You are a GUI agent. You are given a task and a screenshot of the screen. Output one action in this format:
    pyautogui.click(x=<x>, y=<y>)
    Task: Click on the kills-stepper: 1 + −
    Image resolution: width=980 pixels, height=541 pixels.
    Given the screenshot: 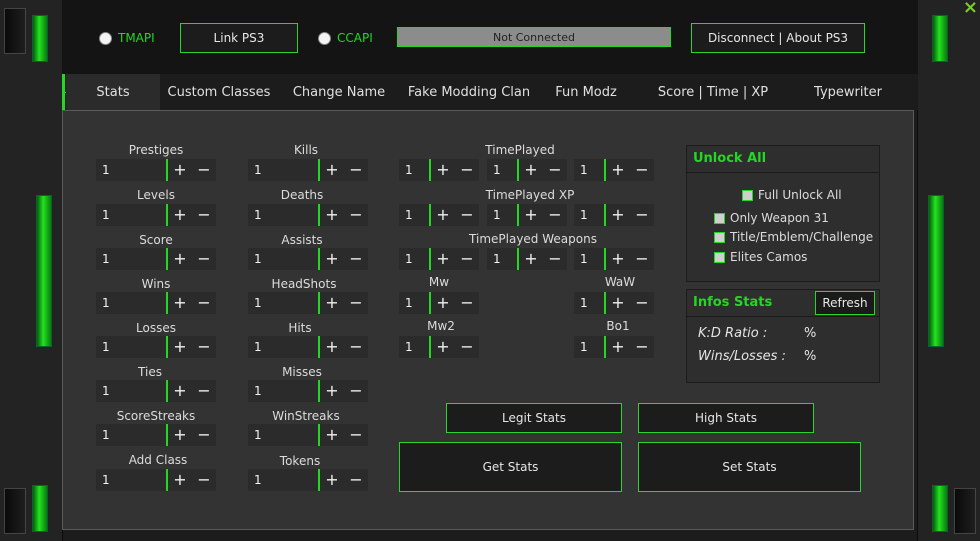 What is the action you would take?
    pyautogui.click(x=308, y=170)
    